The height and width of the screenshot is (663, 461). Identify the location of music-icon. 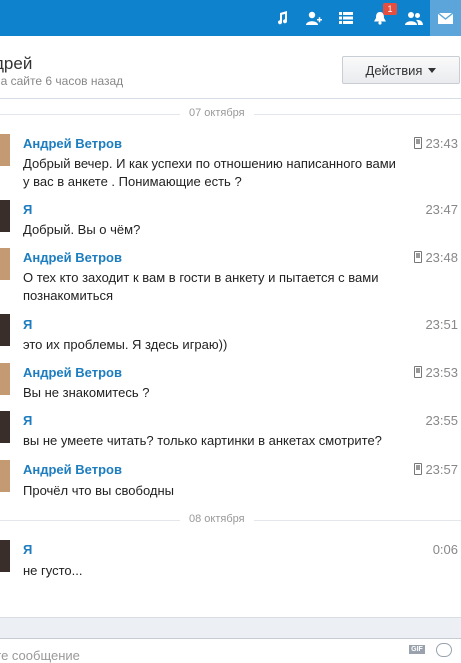
(282, 18).